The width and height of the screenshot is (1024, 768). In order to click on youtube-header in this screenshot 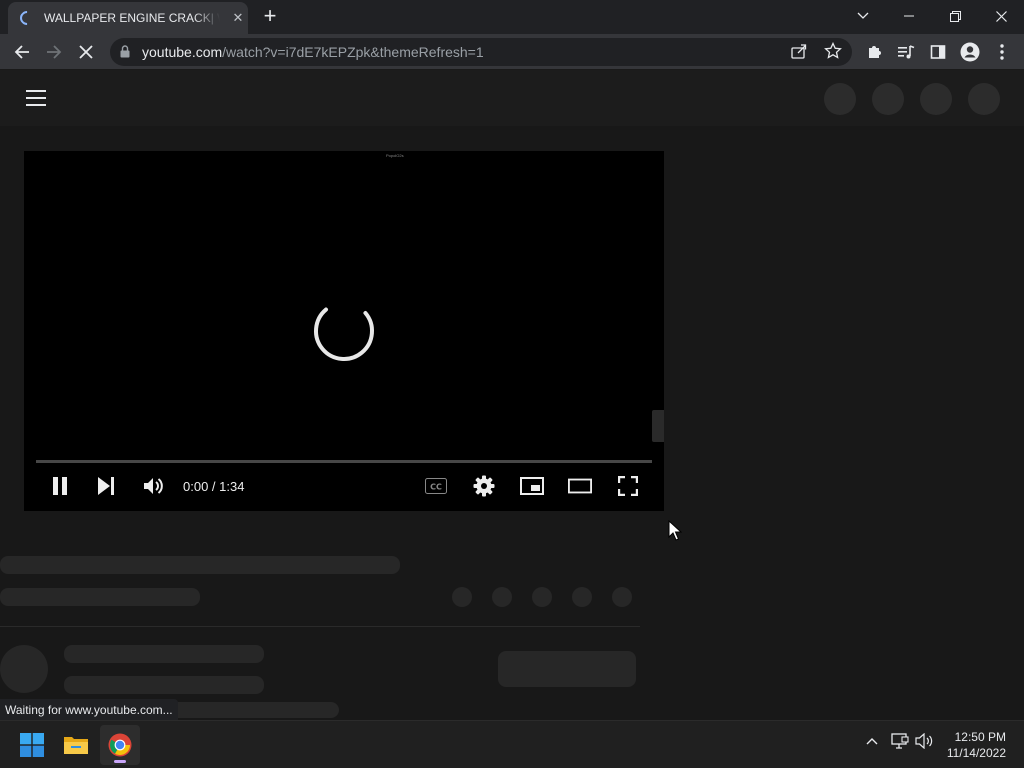, I will do `click(512, 98)`.